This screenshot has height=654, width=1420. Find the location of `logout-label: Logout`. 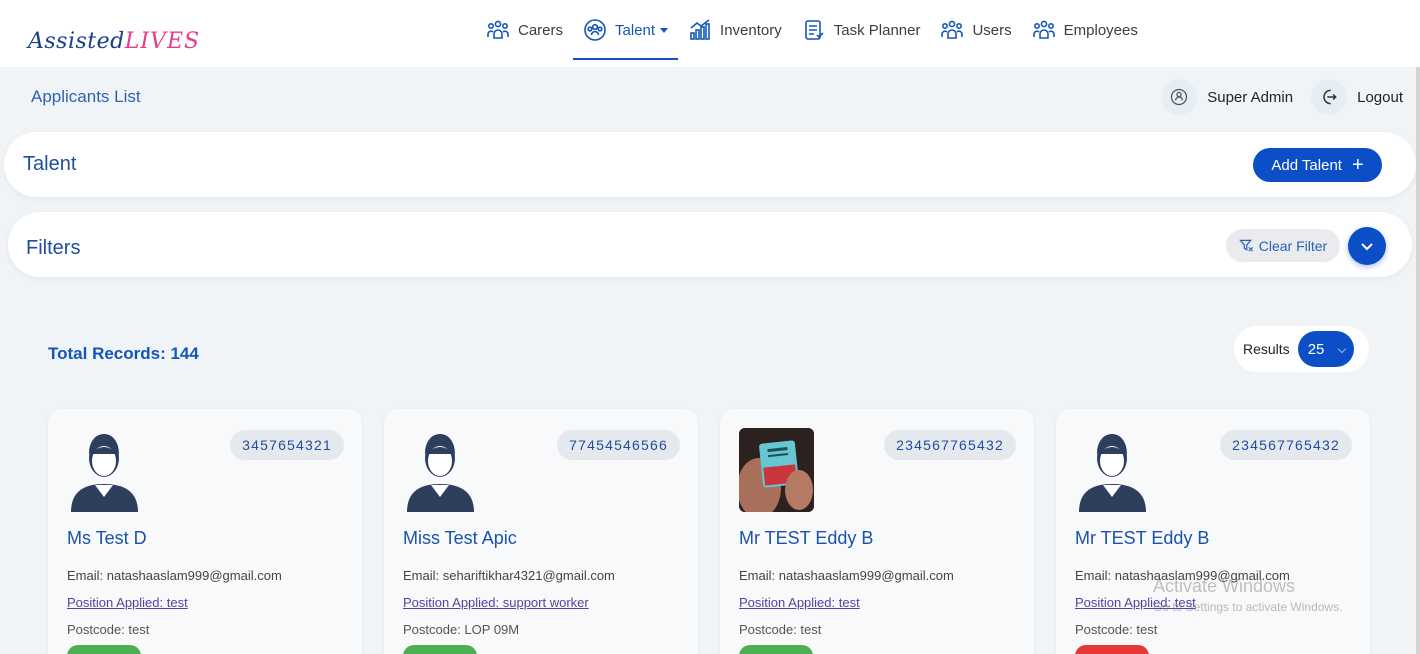

logout-label: Logout is located at coordinates (1380, 97).